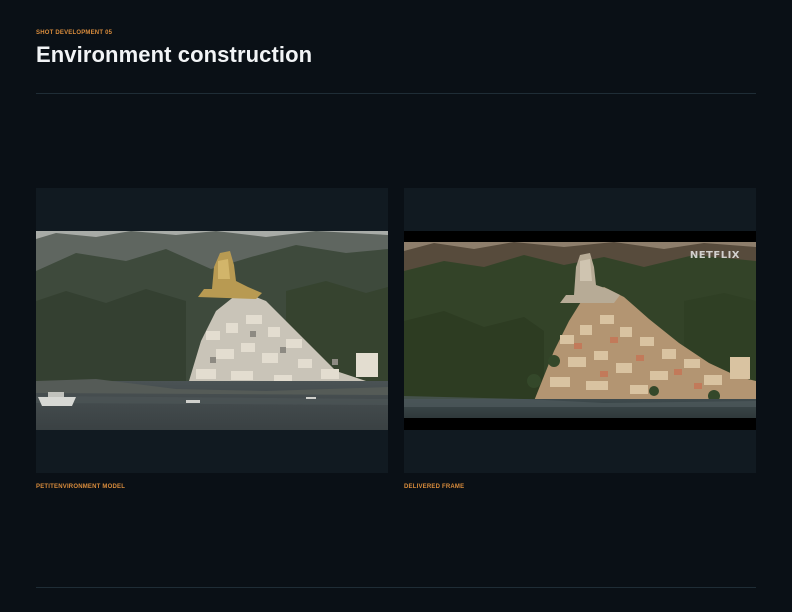  What do you see at coordinates (396, 587) in the screenshot?
I see `bottom-divider` at bounding box center [396, 587].